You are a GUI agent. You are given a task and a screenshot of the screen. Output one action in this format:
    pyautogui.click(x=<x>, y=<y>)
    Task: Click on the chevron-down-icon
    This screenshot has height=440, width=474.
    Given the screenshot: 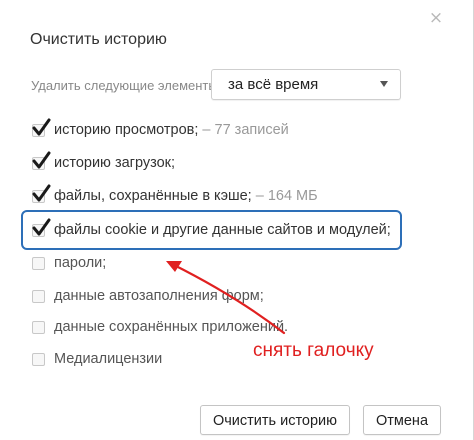 What is the action you would take?
    pyautogui.click(x=384, y=84)
    